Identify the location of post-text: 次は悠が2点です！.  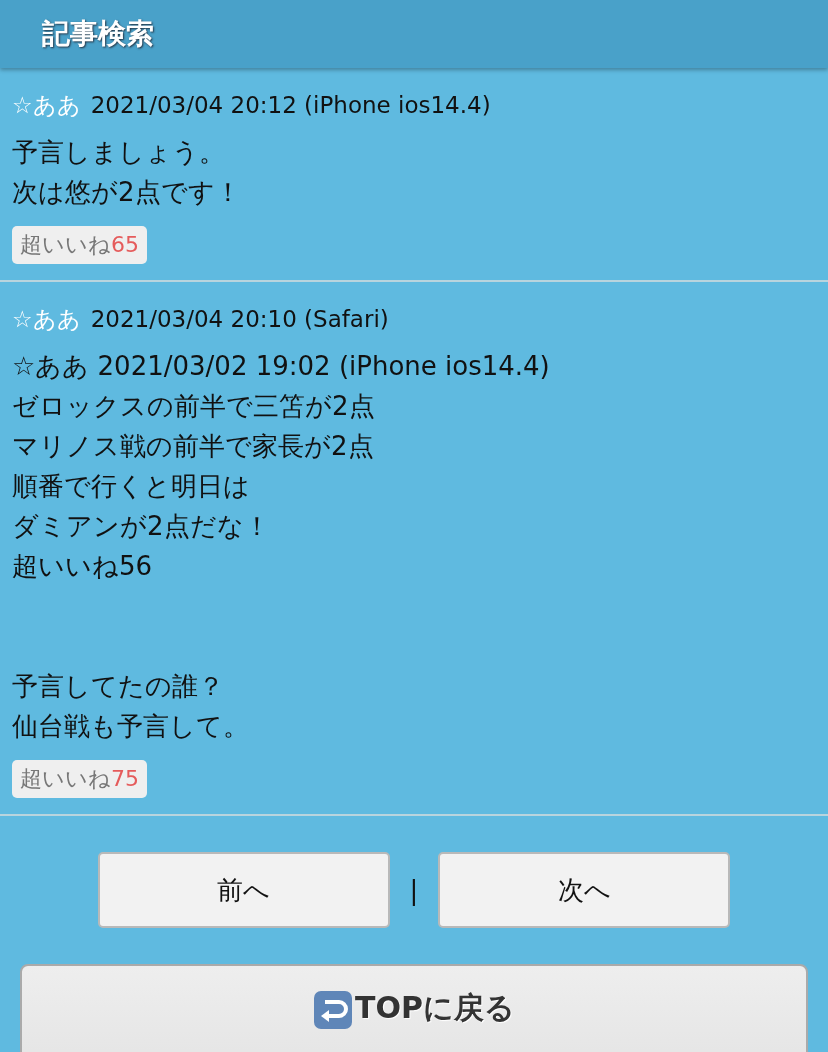
(127, 192).